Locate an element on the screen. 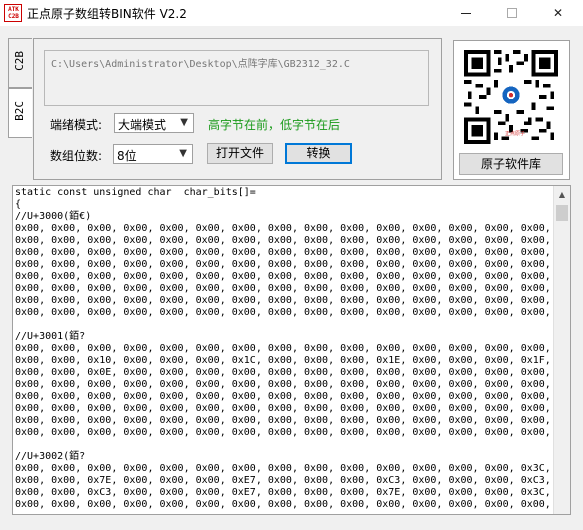 The image size is (583, 530). app-icon: ATK C2B is located at coordinates (13, 13).